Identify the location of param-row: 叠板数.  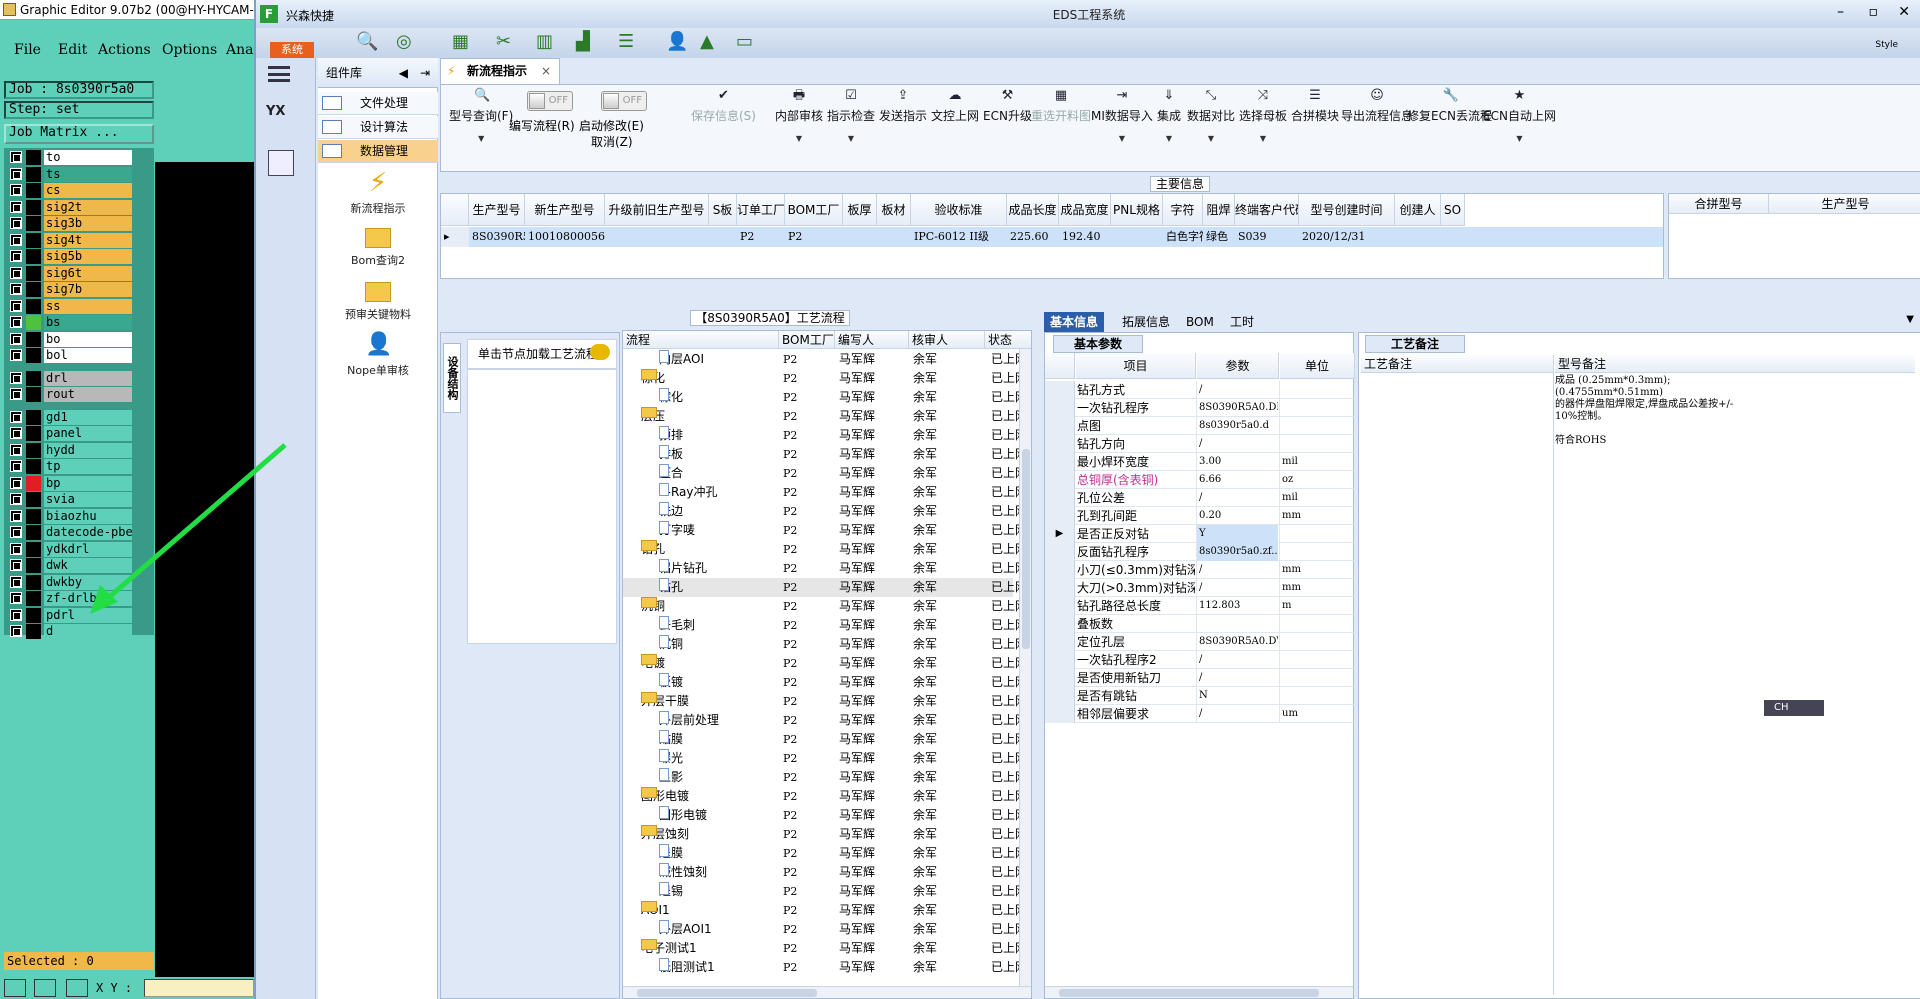
(1200, 624).